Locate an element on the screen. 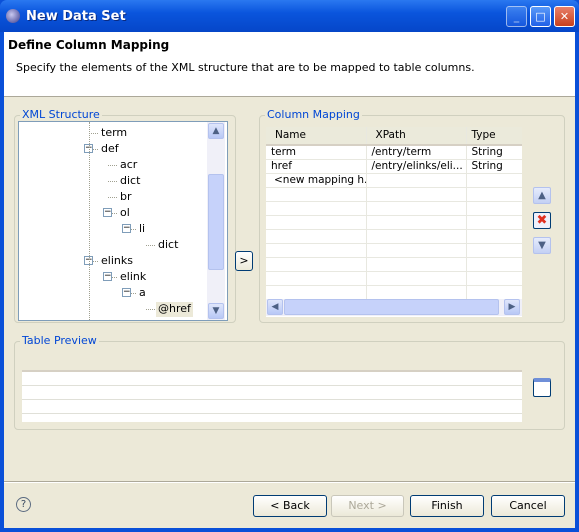 The height and width of the screenshot is (532, 579). tree-node: − a is located at coordinates (113, 293).